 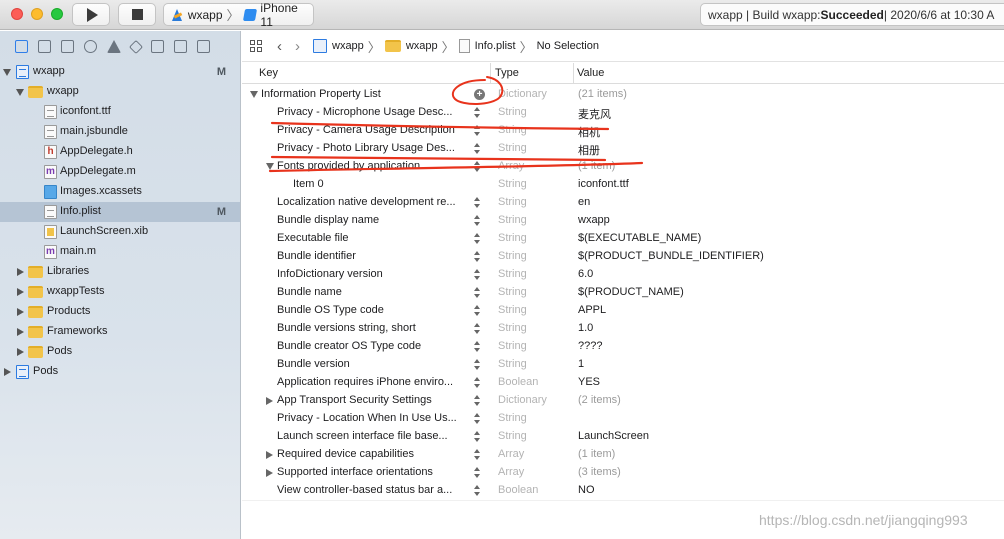 What do you see at coordinates (422, 46) in the screenshot?
I see `breadcrumb-folder: wxapp` at bounding box center [422, 46].